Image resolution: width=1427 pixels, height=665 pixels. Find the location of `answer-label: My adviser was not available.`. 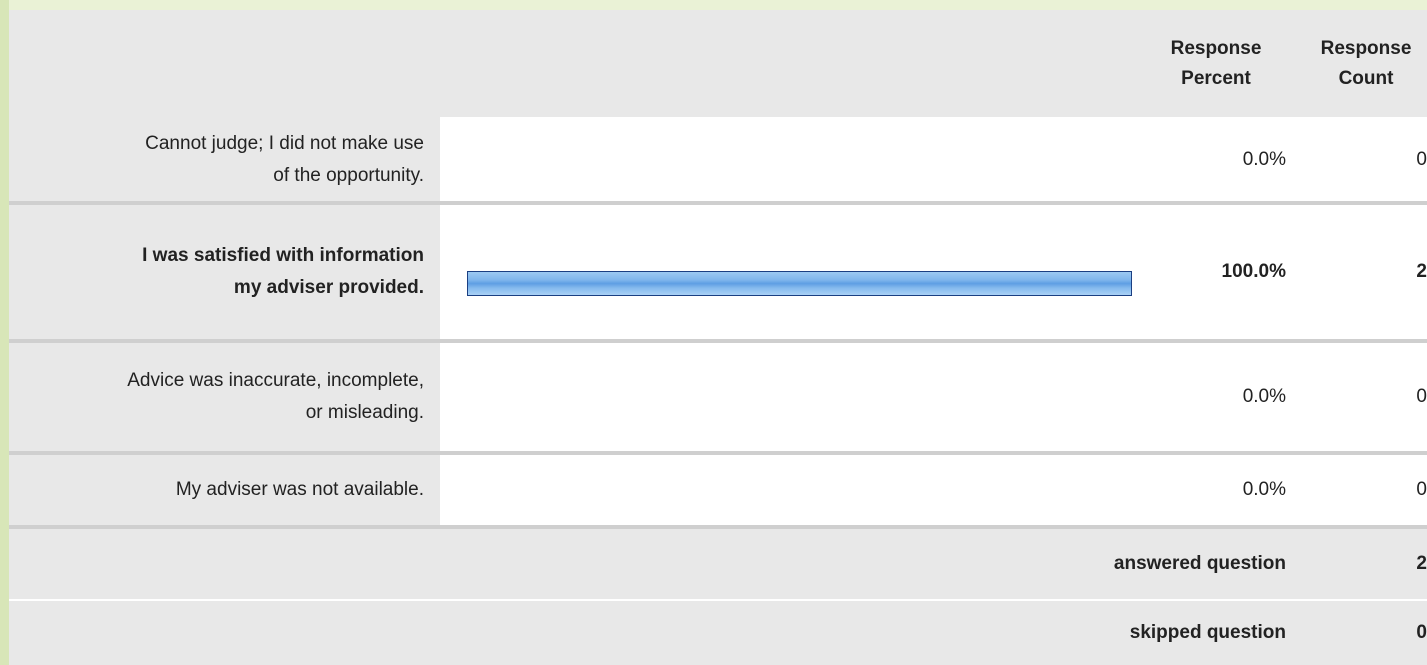

answer-label: My adviser was not available. is located at coordinates (221, 490).